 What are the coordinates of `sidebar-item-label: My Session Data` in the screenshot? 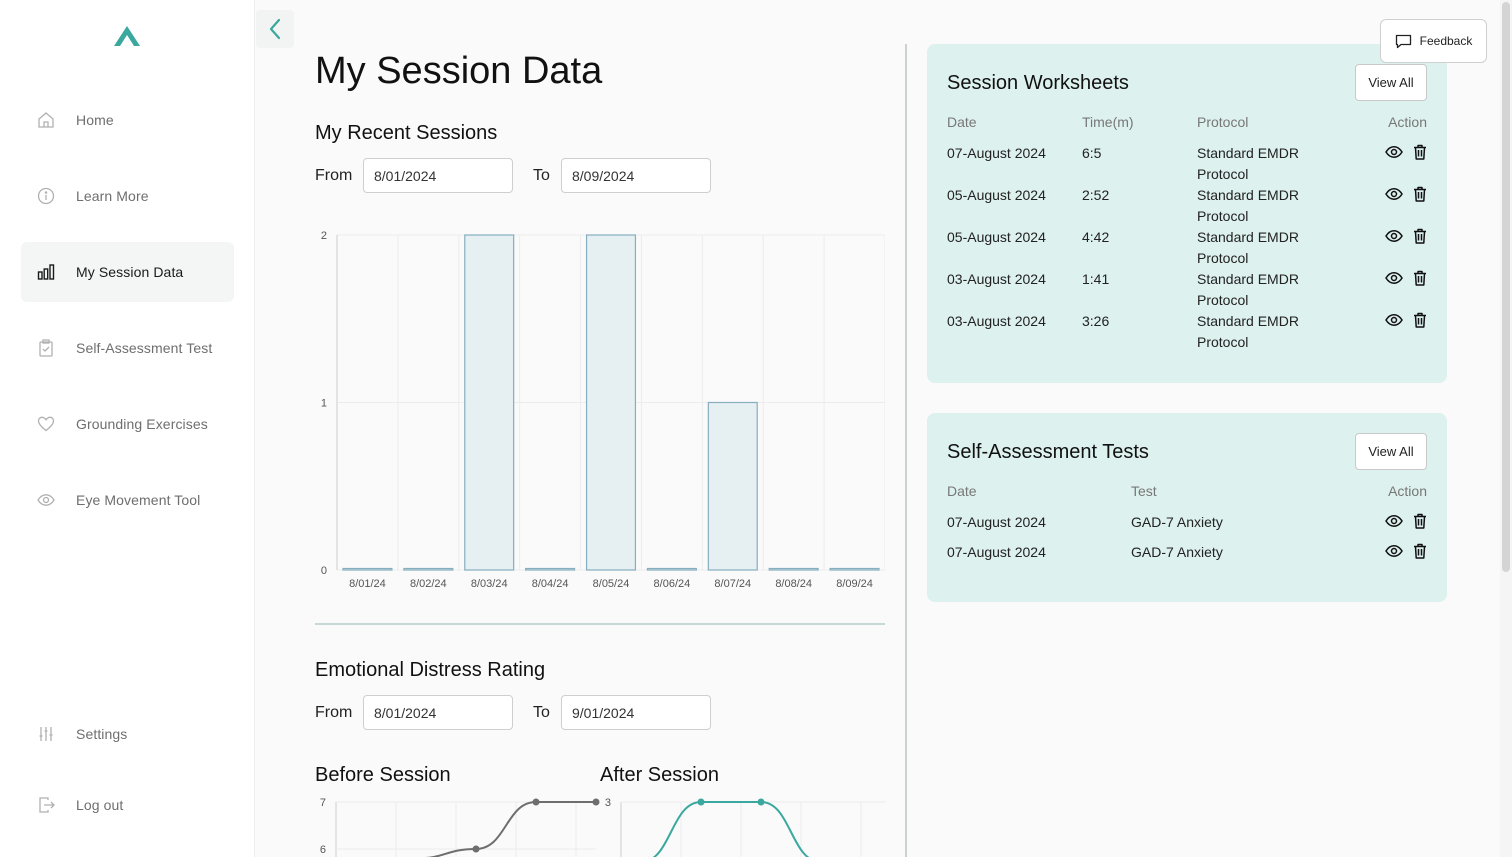 It's located at (130, 272).